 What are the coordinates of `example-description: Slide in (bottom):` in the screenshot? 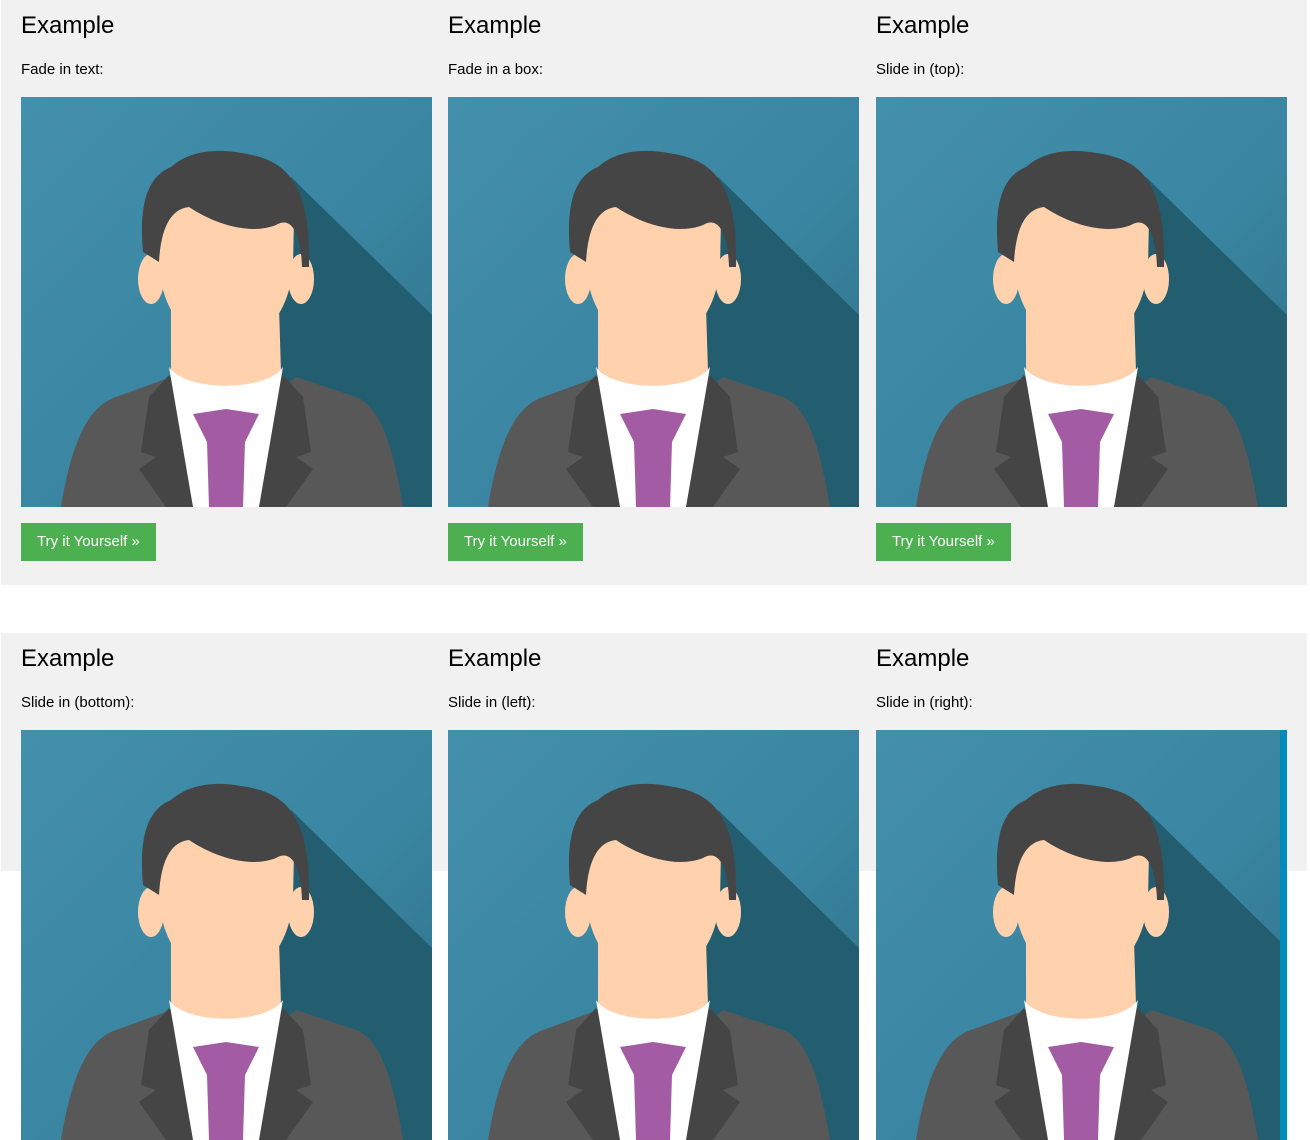 It's located at (78, 702).